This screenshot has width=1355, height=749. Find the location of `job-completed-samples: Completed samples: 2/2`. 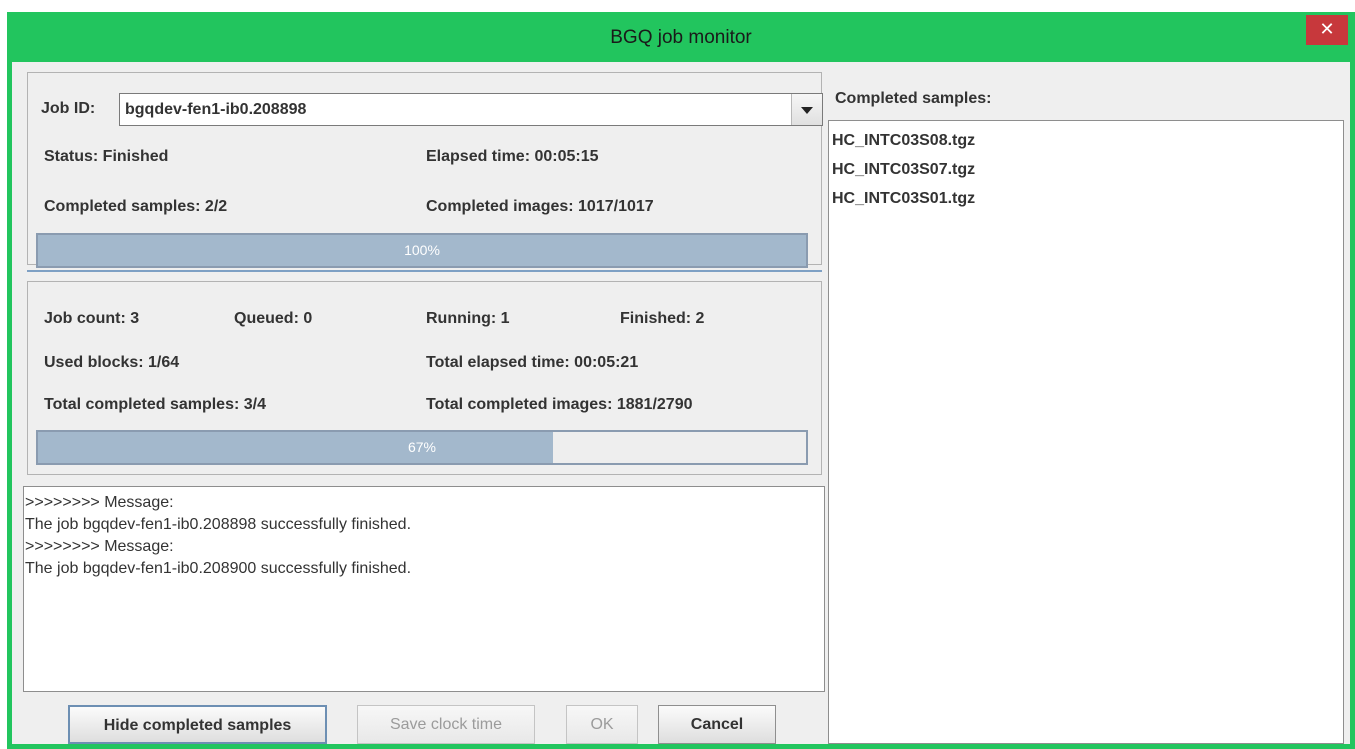

job-completed-samples: Completed samples: 2/2 is located at coordinates (136, 206).